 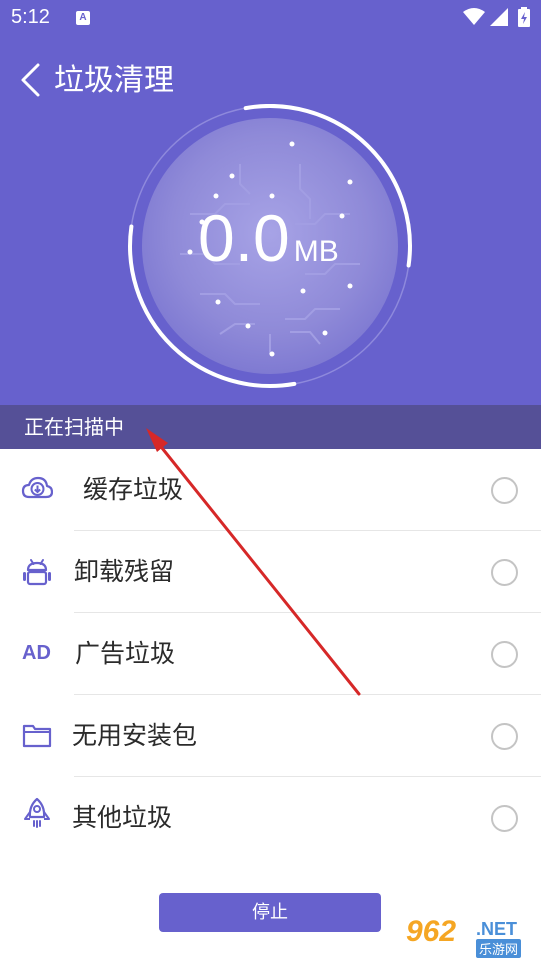 I want to click on battery-icon, so click(x=524, y=17).